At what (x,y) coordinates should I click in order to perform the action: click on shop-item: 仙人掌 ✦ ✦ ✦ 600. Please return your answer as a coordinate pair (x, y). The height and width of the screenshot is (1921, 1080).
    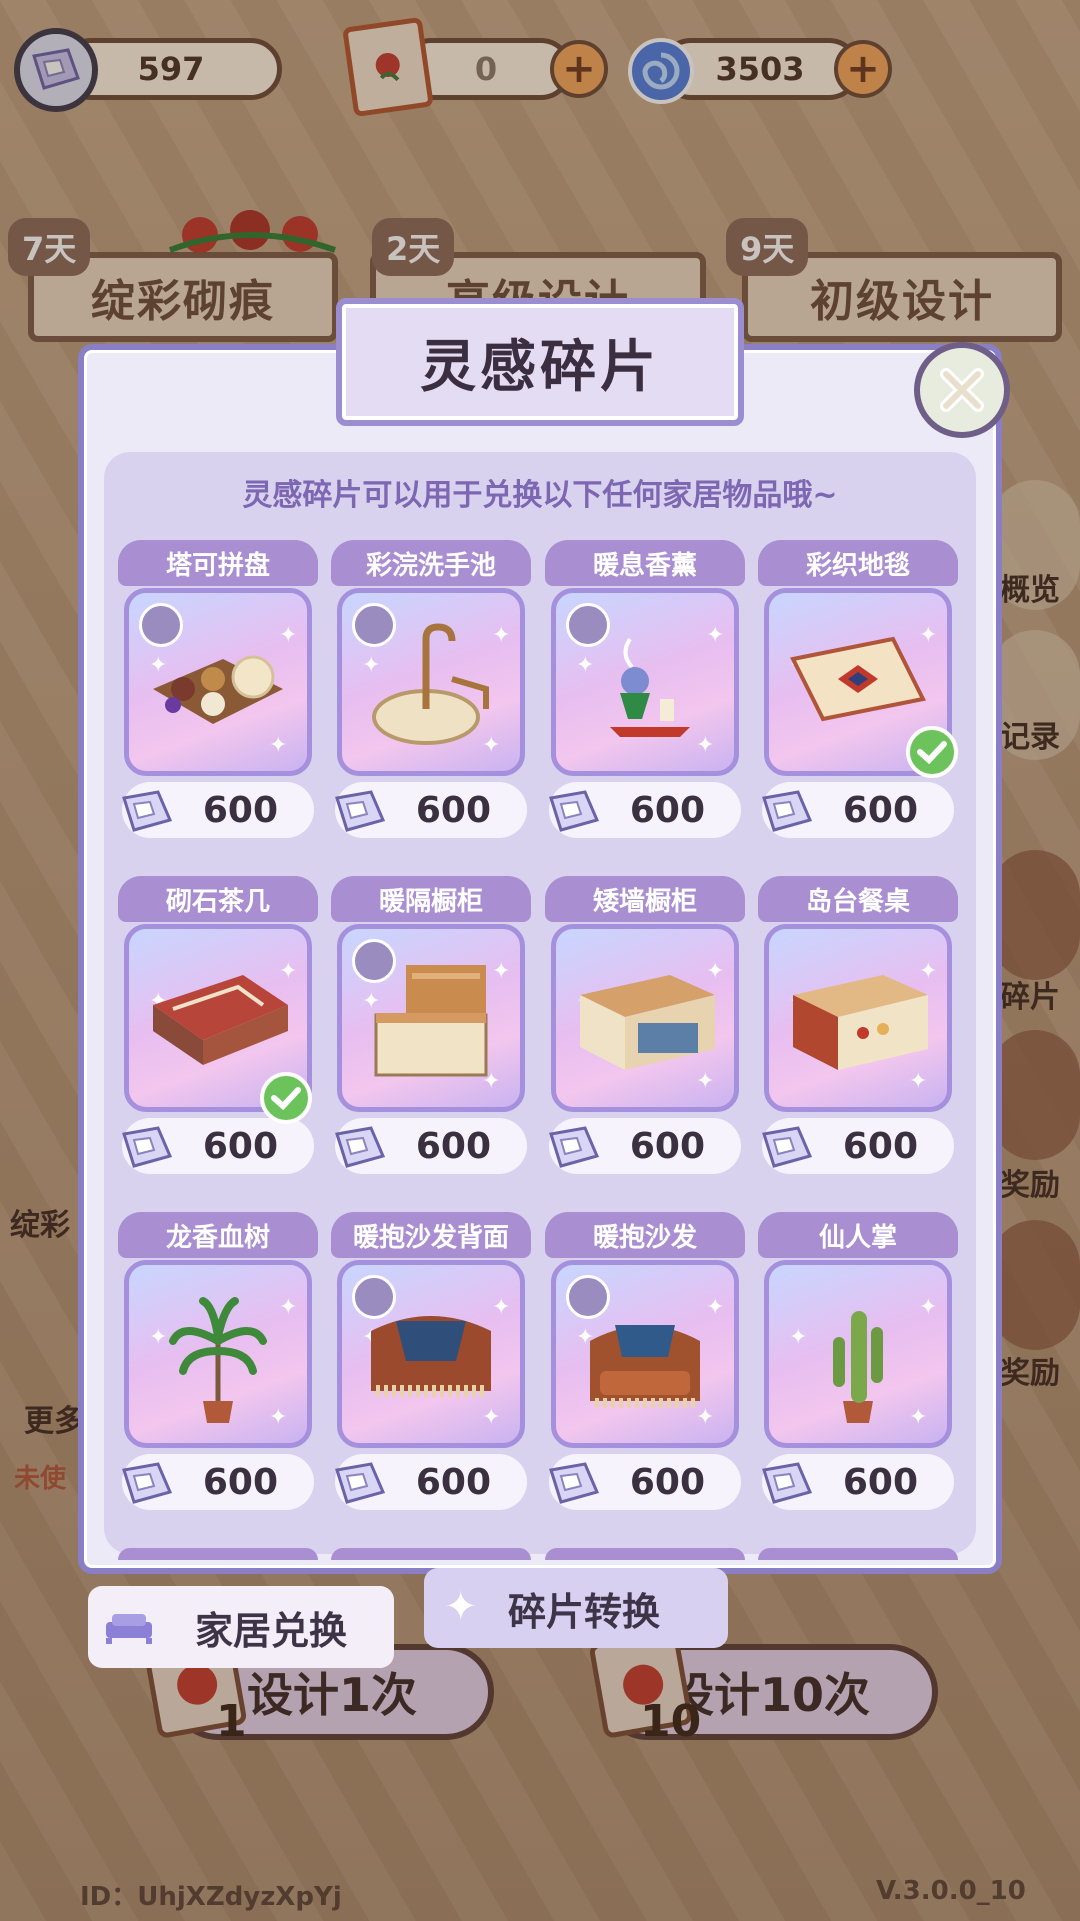
    Looking at the image, I should click on (858, 1362).